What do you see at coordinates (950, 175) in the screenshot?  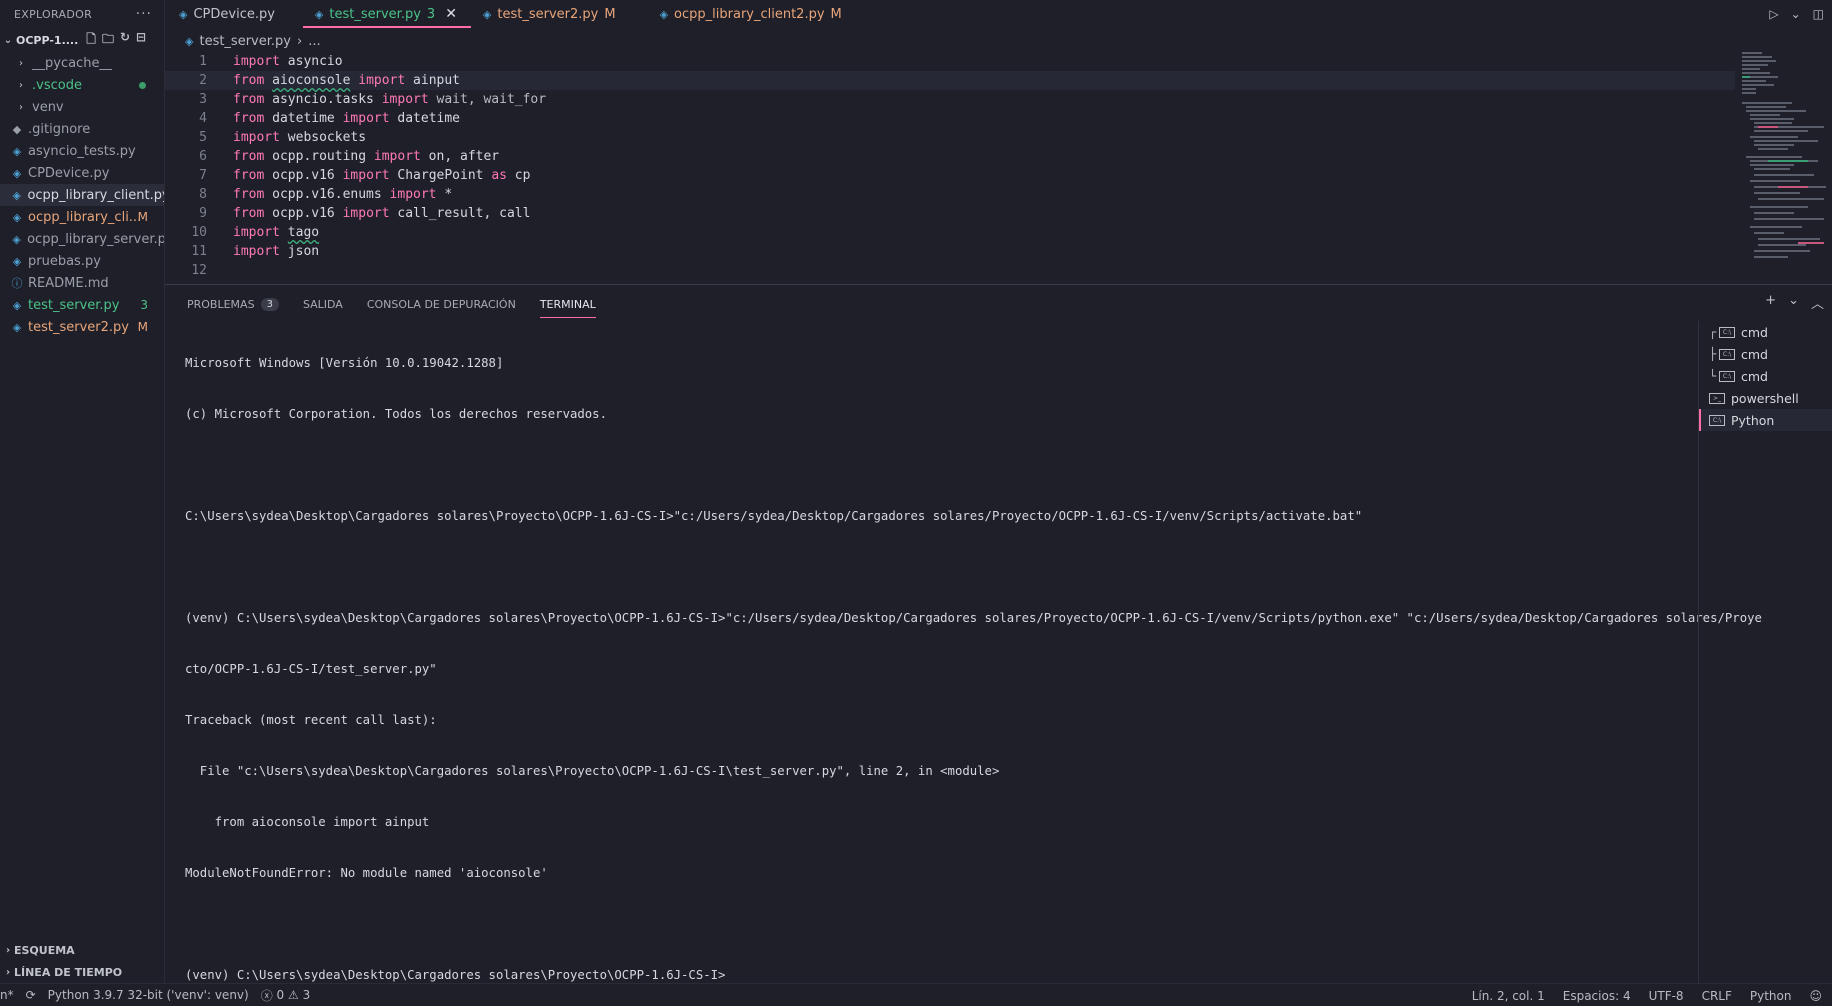 I see `code-line: 7 from ocpp.v16 import ChargePoint as cp` at bounding box center [950, 175].